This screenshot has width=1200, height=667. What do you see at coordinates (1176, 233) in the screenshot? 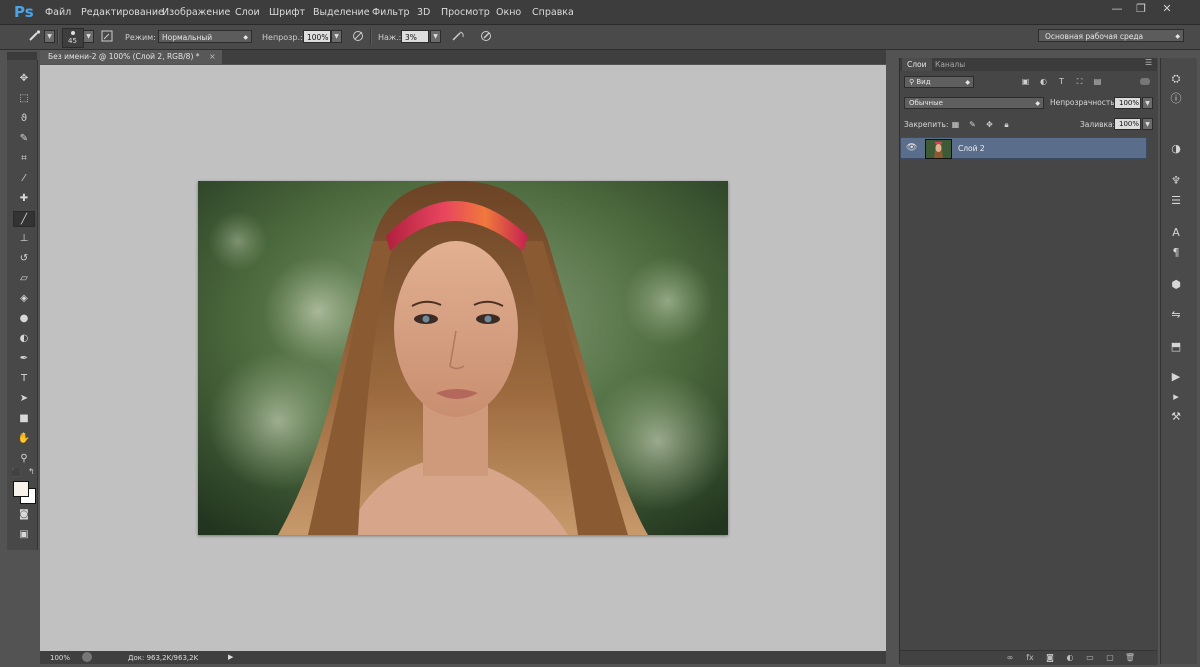
I see `character-icon: A` at bounding box center [1176, 233].